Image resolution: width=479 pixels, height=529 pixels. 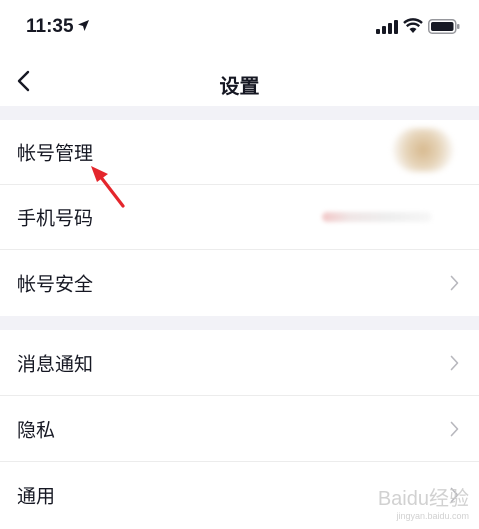 What do you see at coordinates (36, 496) in the screenshot?
I see `setting-label: 通用` at bounding box center [36, 496].